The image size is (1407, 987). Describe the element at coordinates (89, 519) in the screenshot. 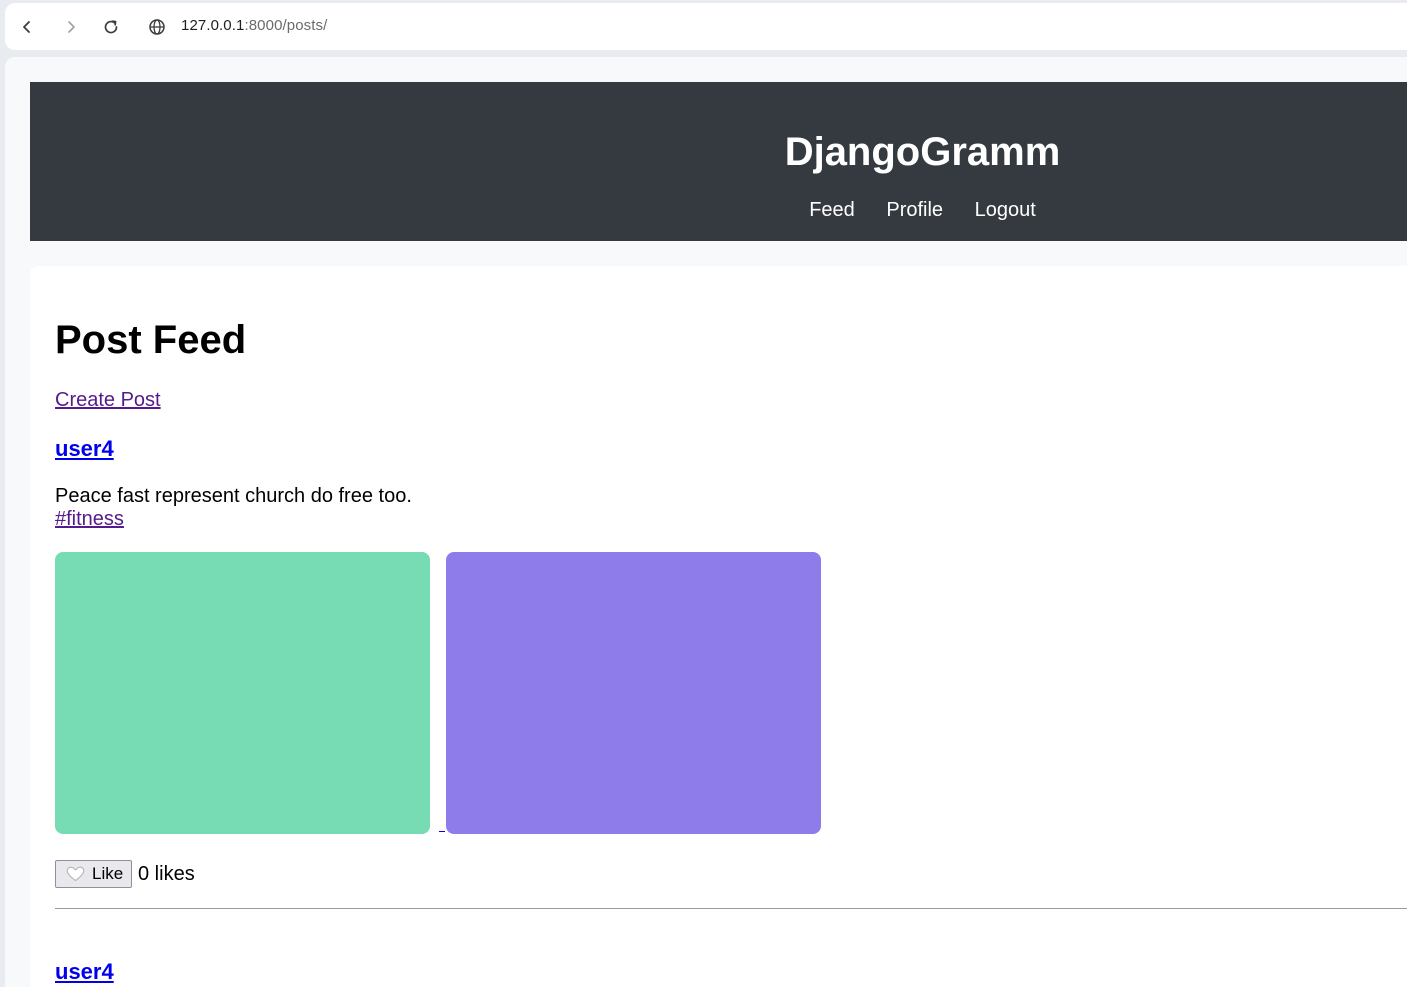

I see `post-tag-link: #fitness` at that location.